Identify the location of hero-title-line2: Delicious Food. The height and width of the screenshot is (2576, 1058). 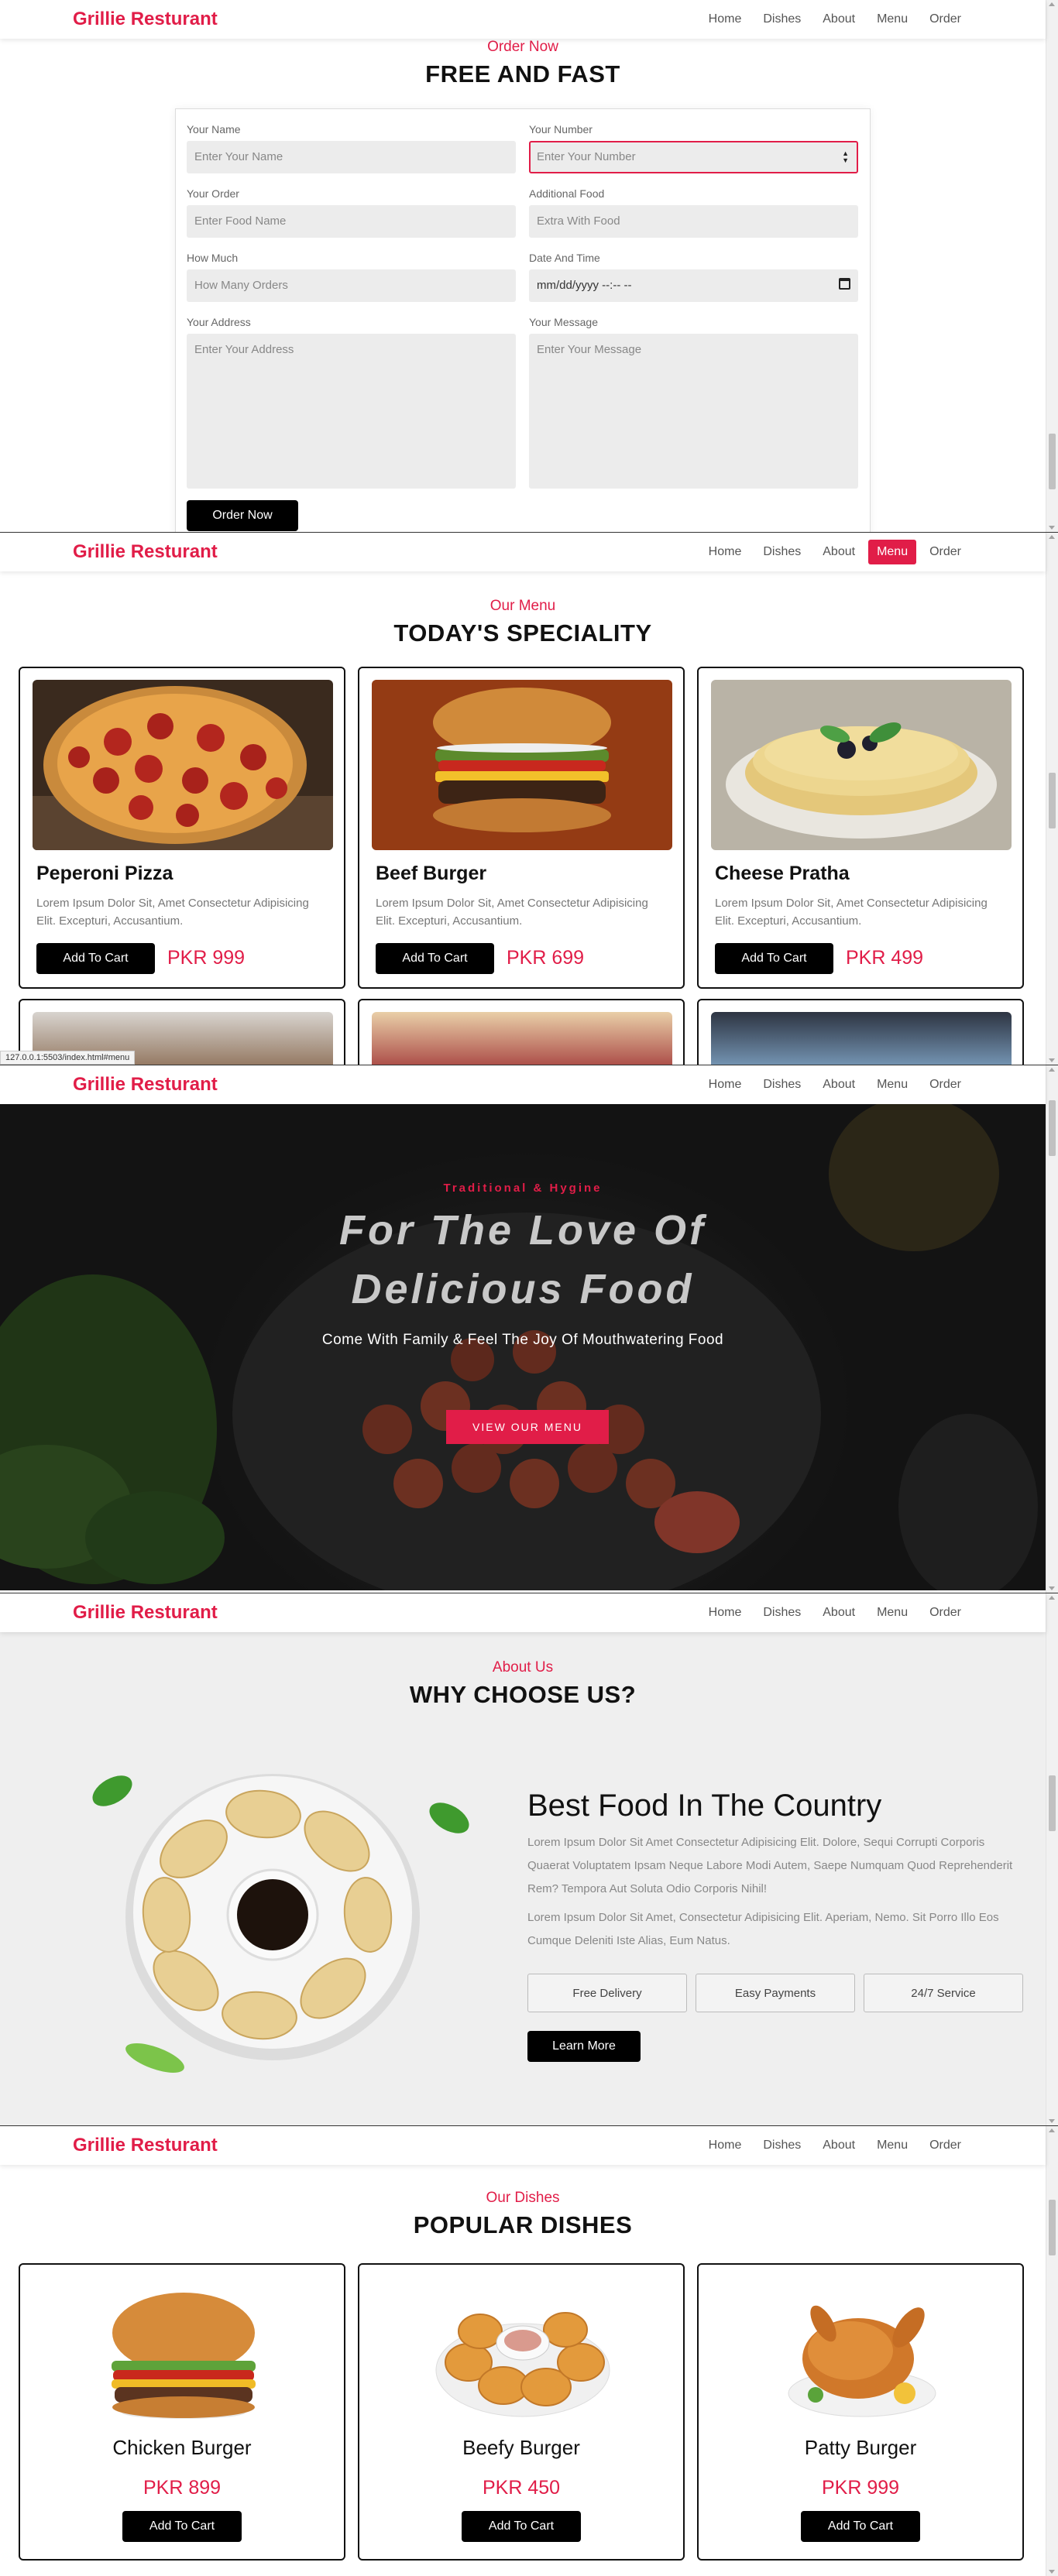
(523, 1289).